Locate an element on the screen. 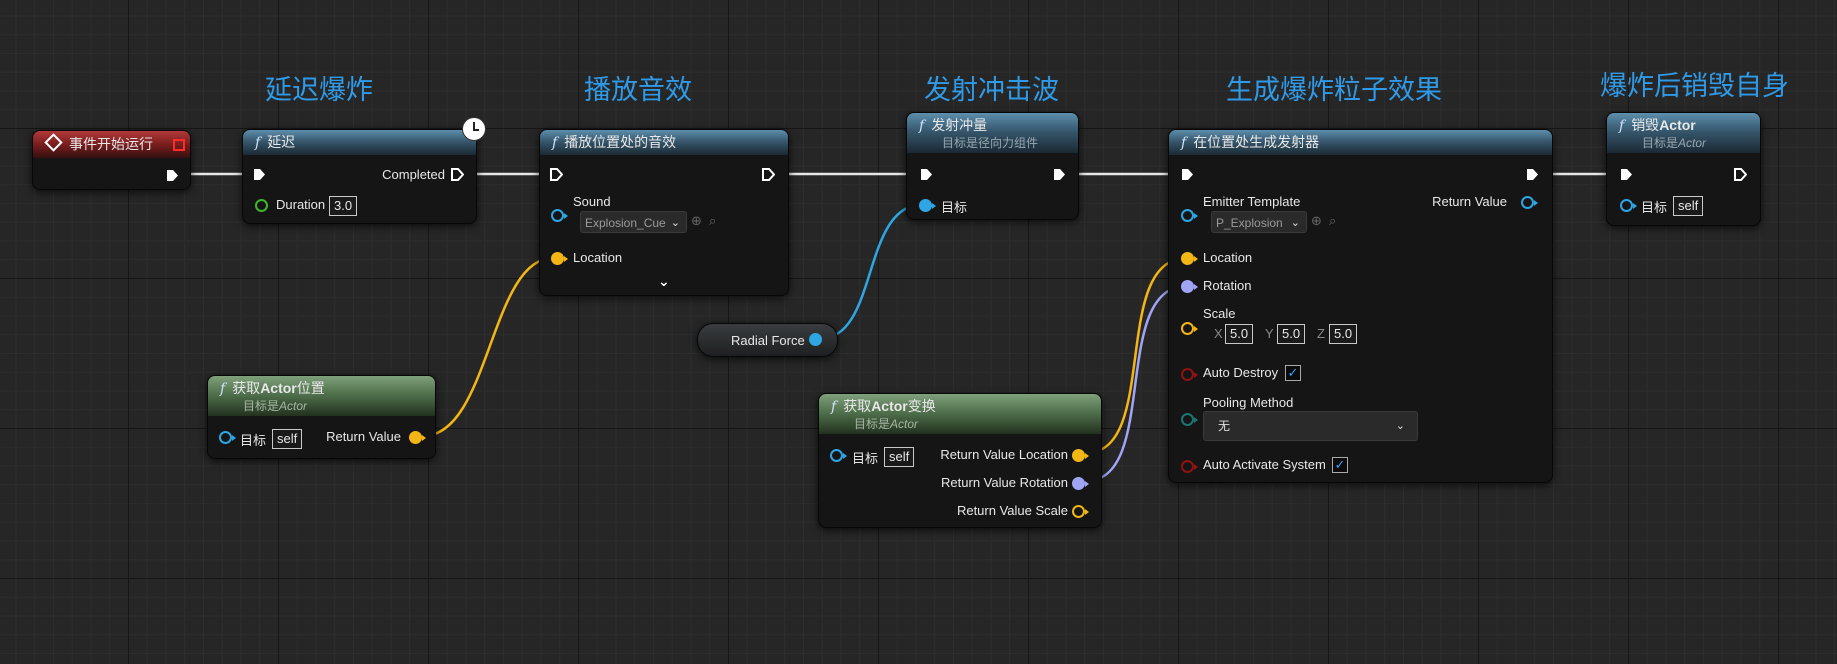  auto-destroy-pin is located at coordinates (1189, 374).